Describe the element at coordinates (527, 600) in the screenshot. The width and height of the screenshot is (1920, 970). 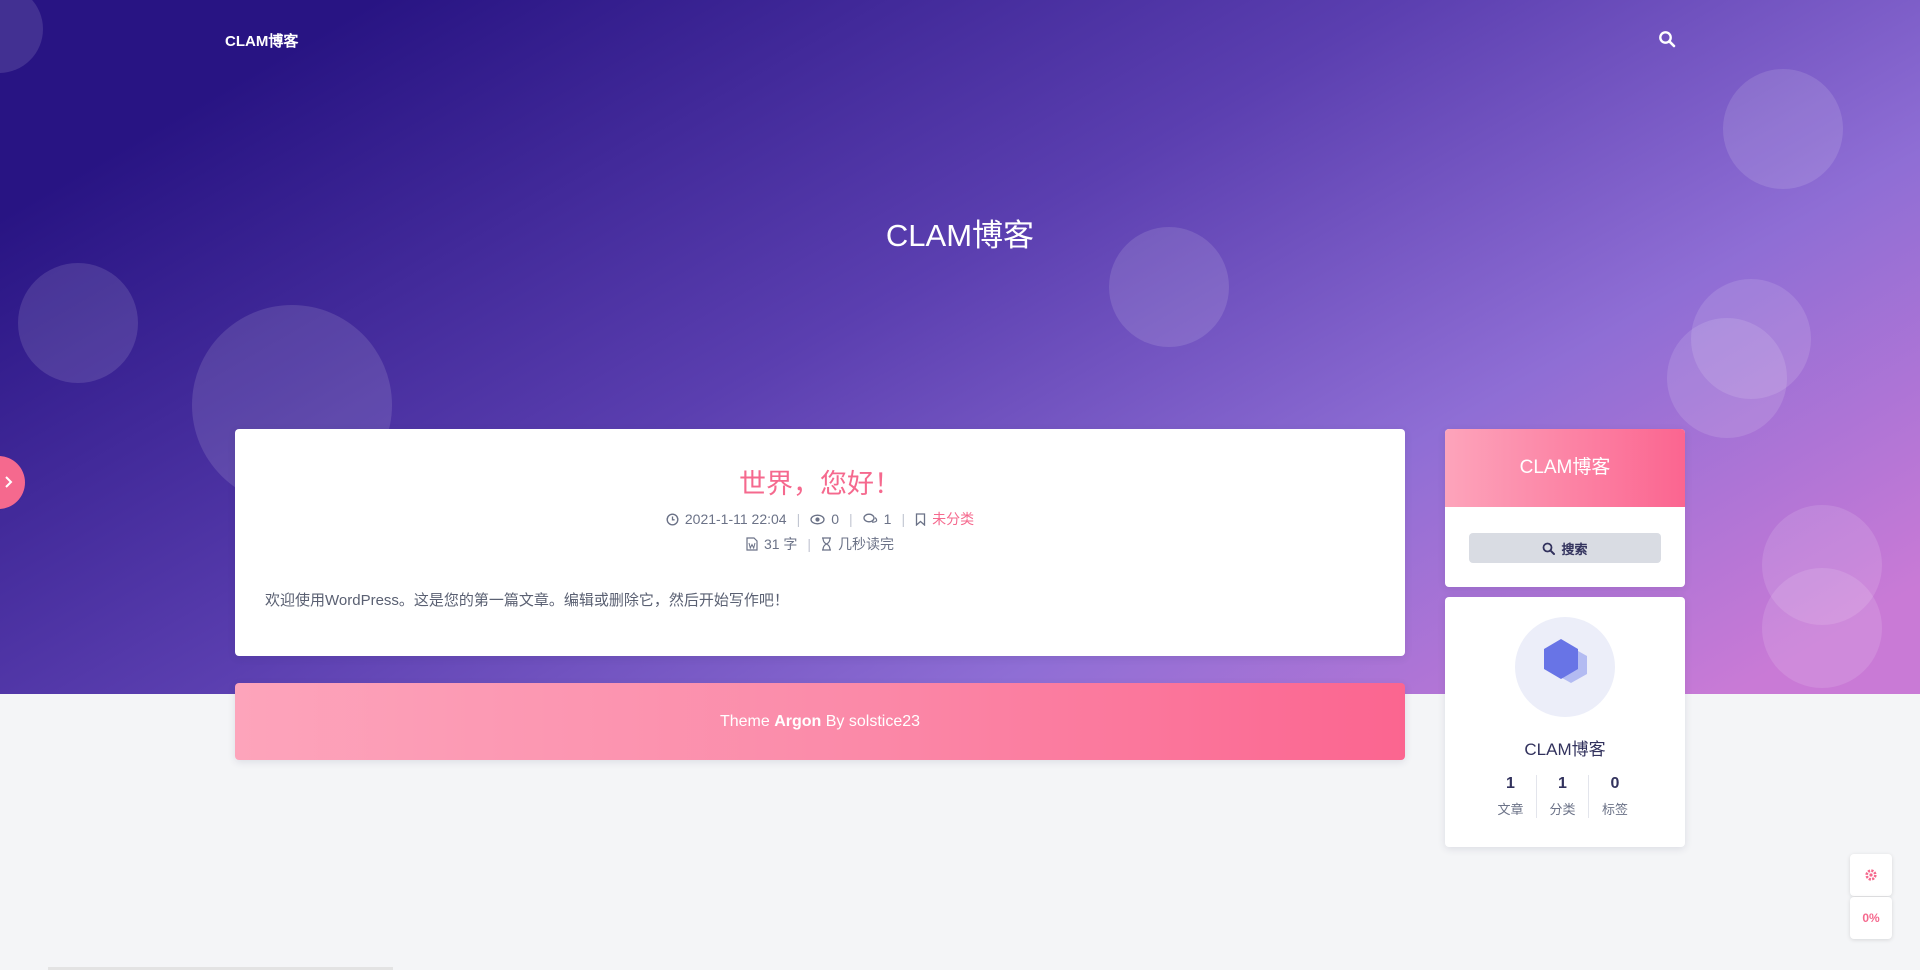
I see `post-excerpt: 欢迎使用WordPress。这是您的第一篇文章。编辑或删除它，然后开始写作吧！` at that location.